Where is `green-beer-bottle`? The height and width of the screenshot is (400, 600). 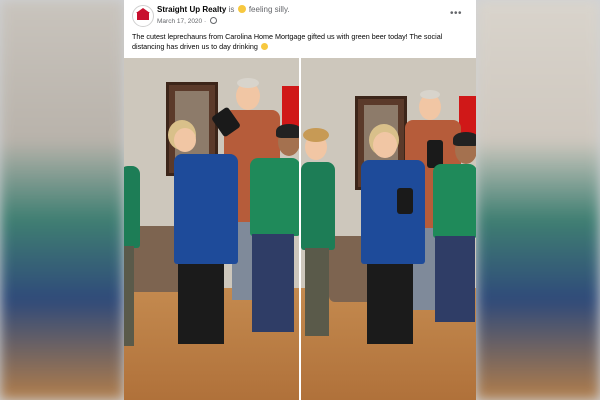
green-beer-bottle is located at coordinates (405, 201).